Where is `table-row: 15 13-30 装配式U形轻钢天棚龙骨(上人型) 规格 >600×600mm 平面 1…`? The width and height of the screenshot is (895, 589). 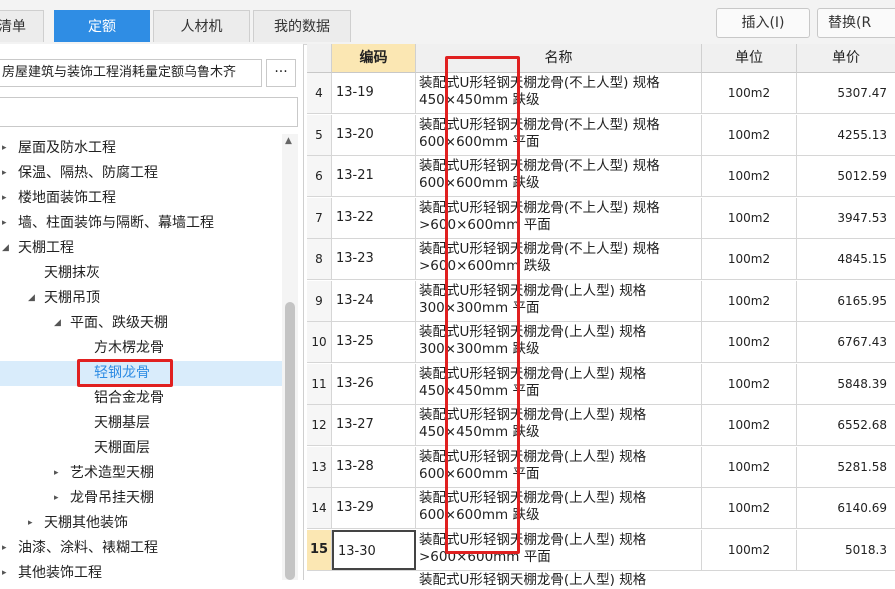 table-row: 15 13-30 装配式U形轻钢天棚龙骨(上人型) 规格 >600×600mm 平面 1… is located at coordinates (601, 550).